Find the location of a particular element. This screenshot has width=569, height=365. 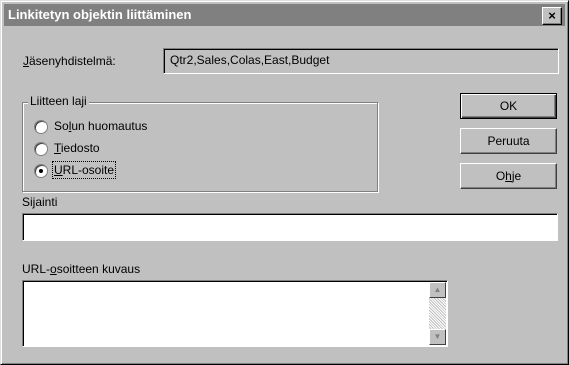

scroll-down-arrow-icon: ▼ is located at coordinates (437, 337).